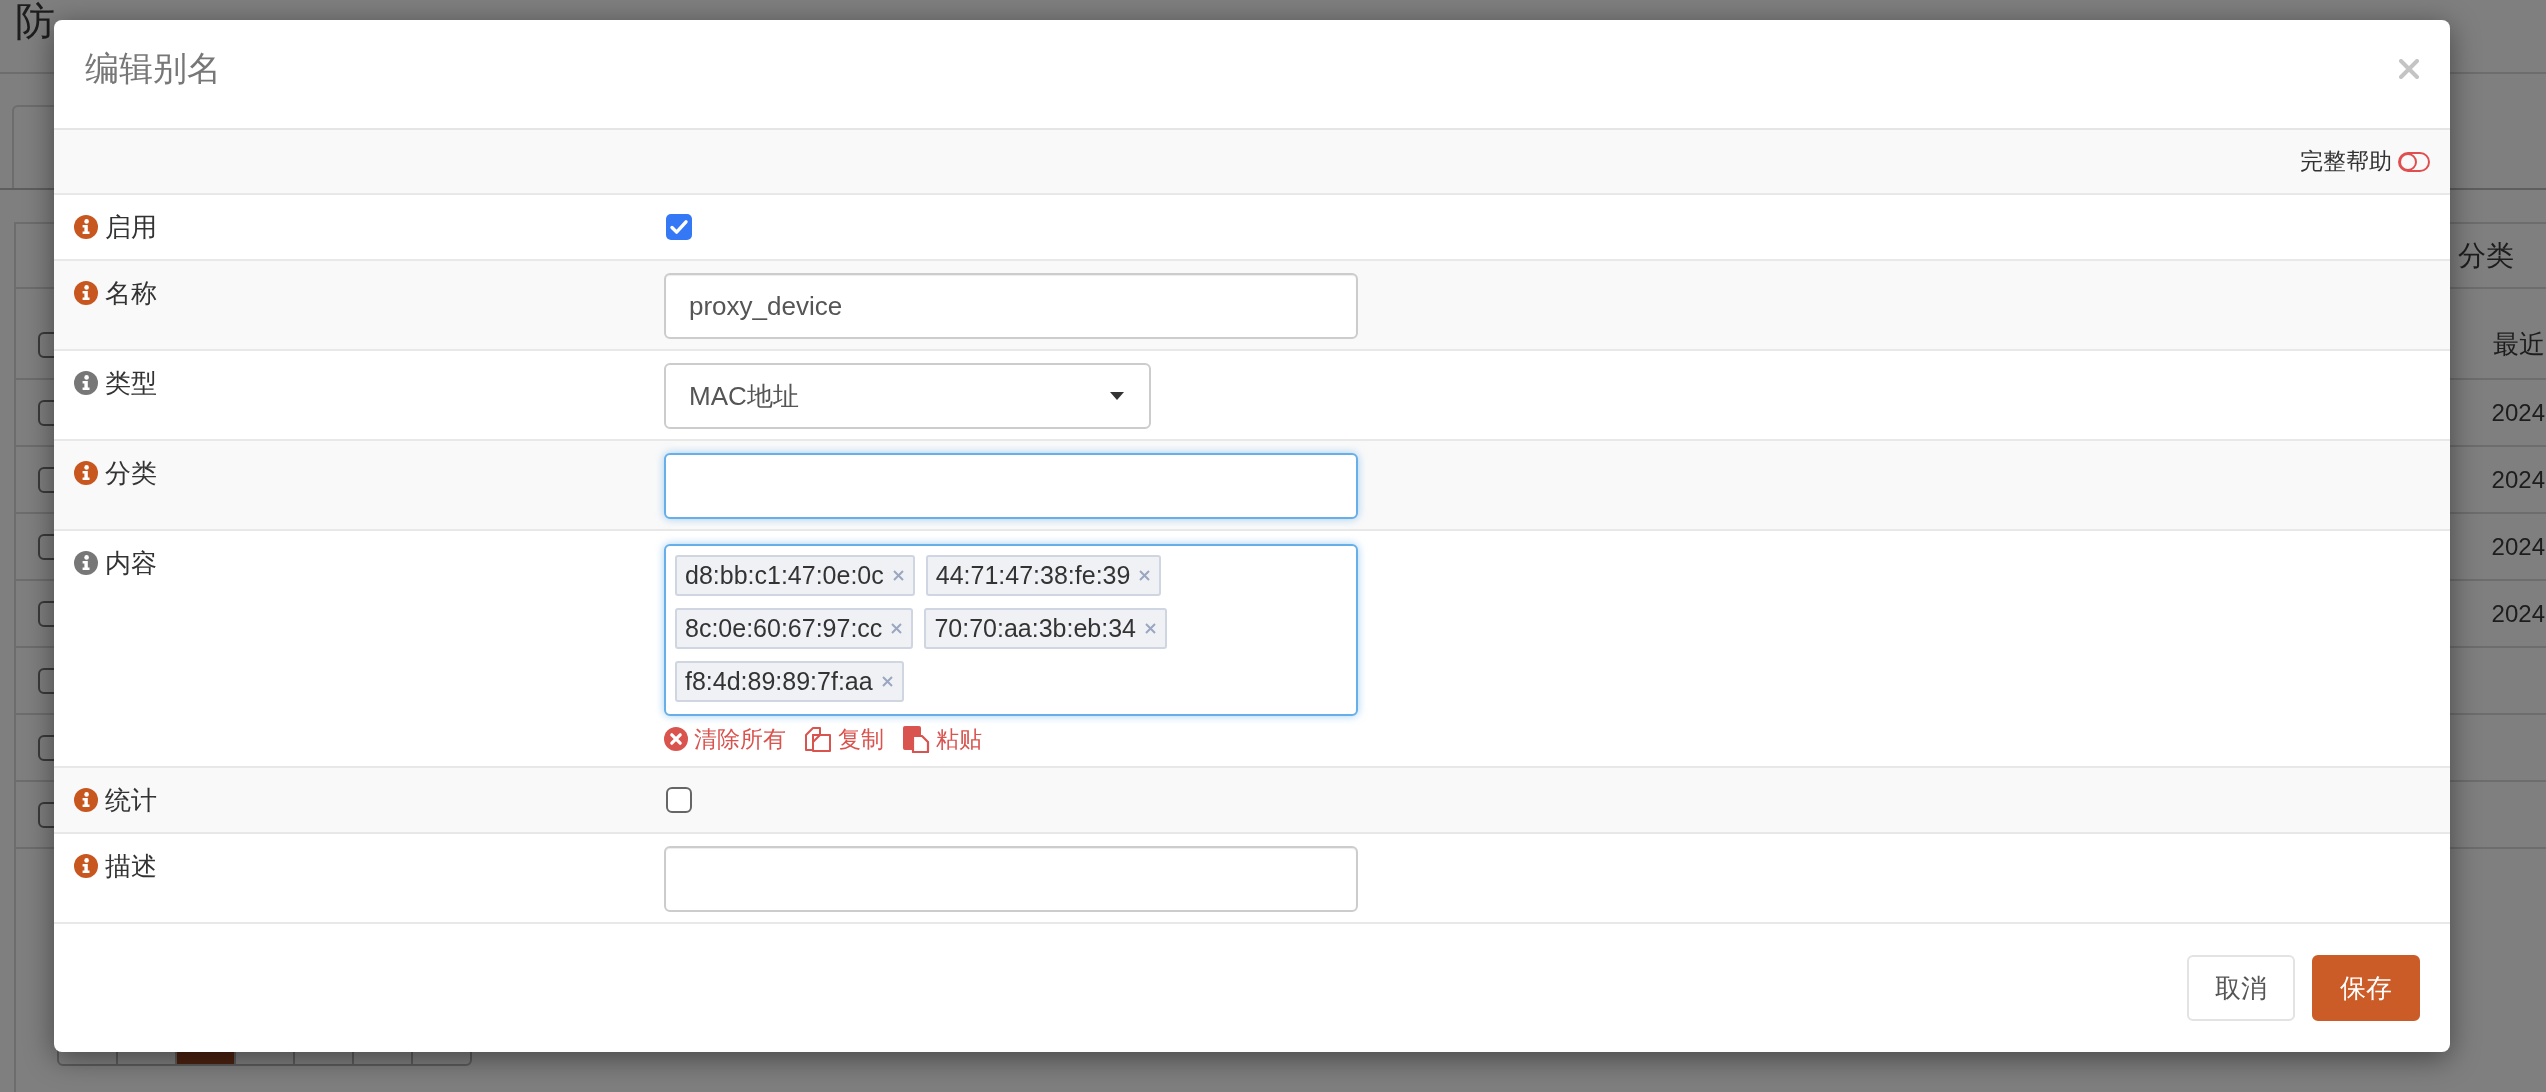 Image resolution: width=2546 pixels, height=1092 pixels. Describe the element at coordinates (131, 563) in the screenshot. I see `field-label: 内容` at that location.